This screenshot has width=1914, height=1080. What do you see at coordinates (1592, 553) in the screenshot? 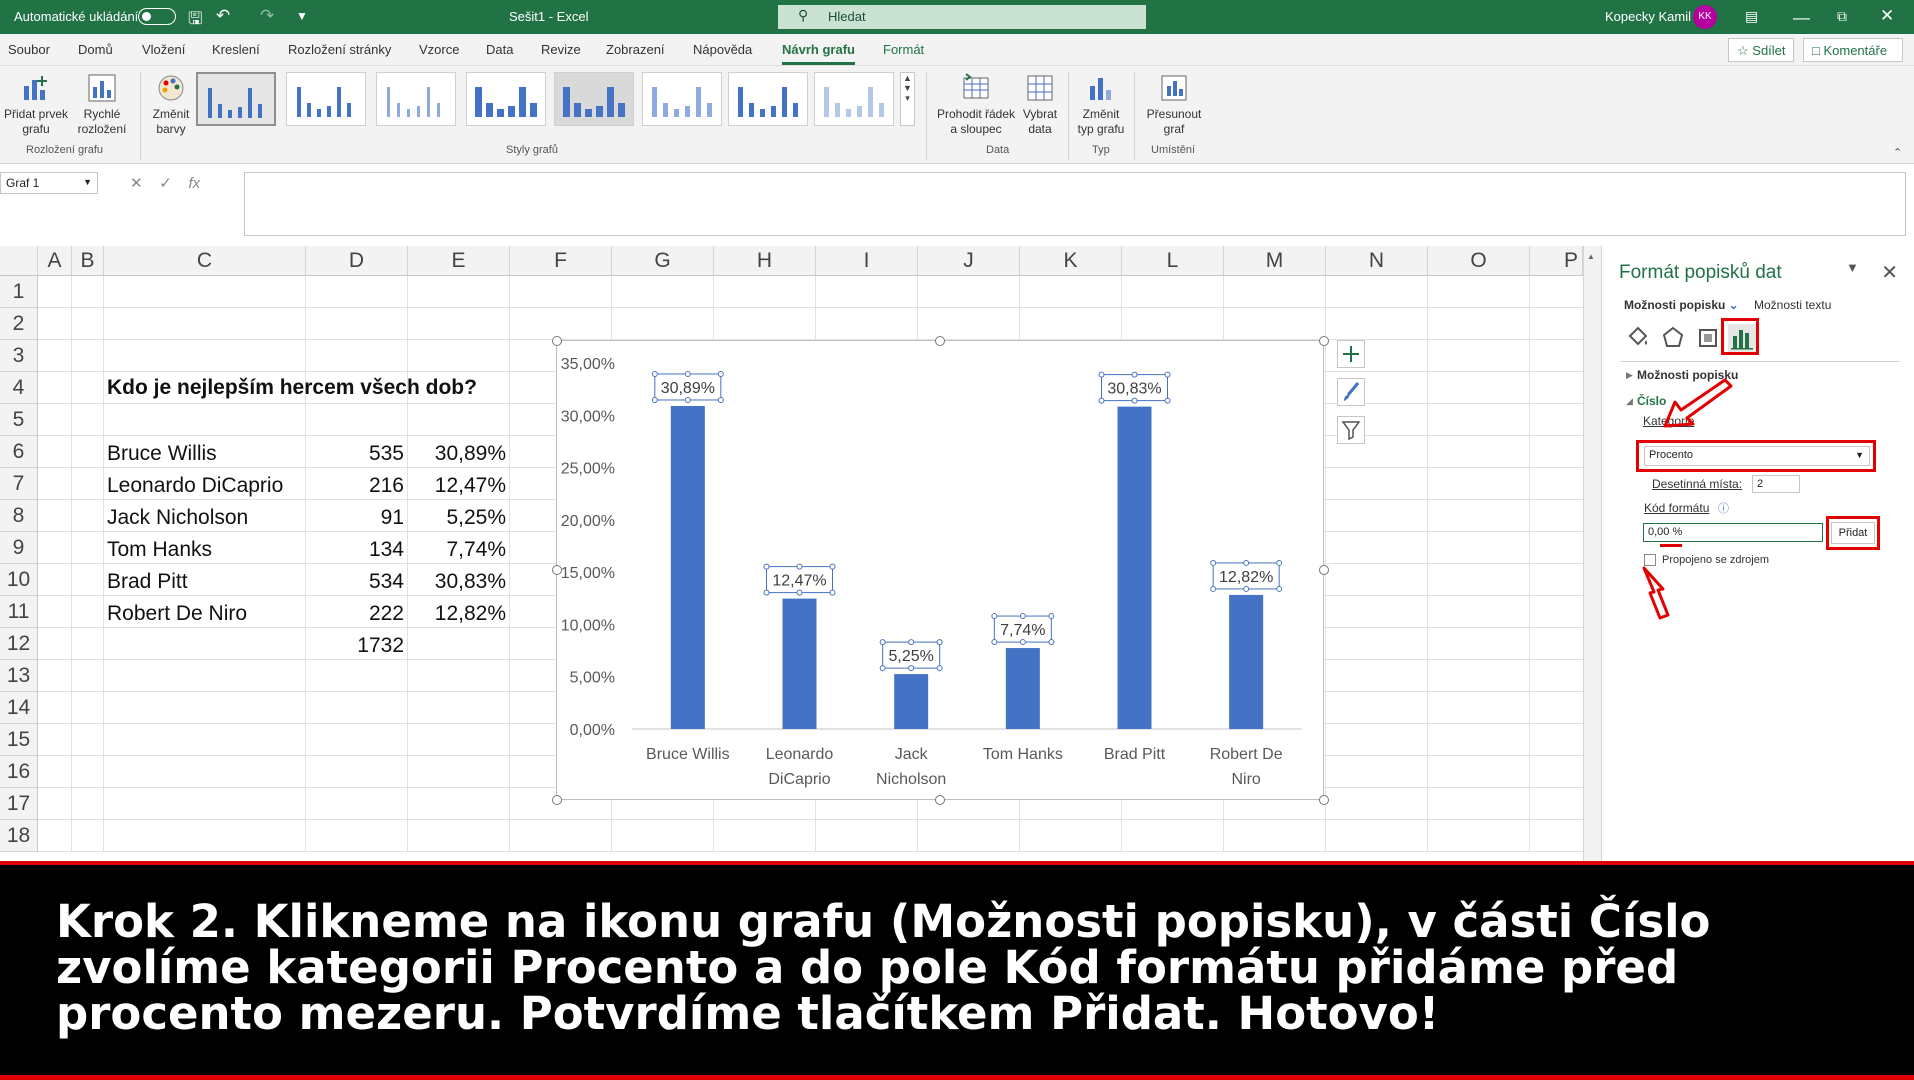
I see `vertical-scrollbar: ▲` at bounding box center [1592, 553].